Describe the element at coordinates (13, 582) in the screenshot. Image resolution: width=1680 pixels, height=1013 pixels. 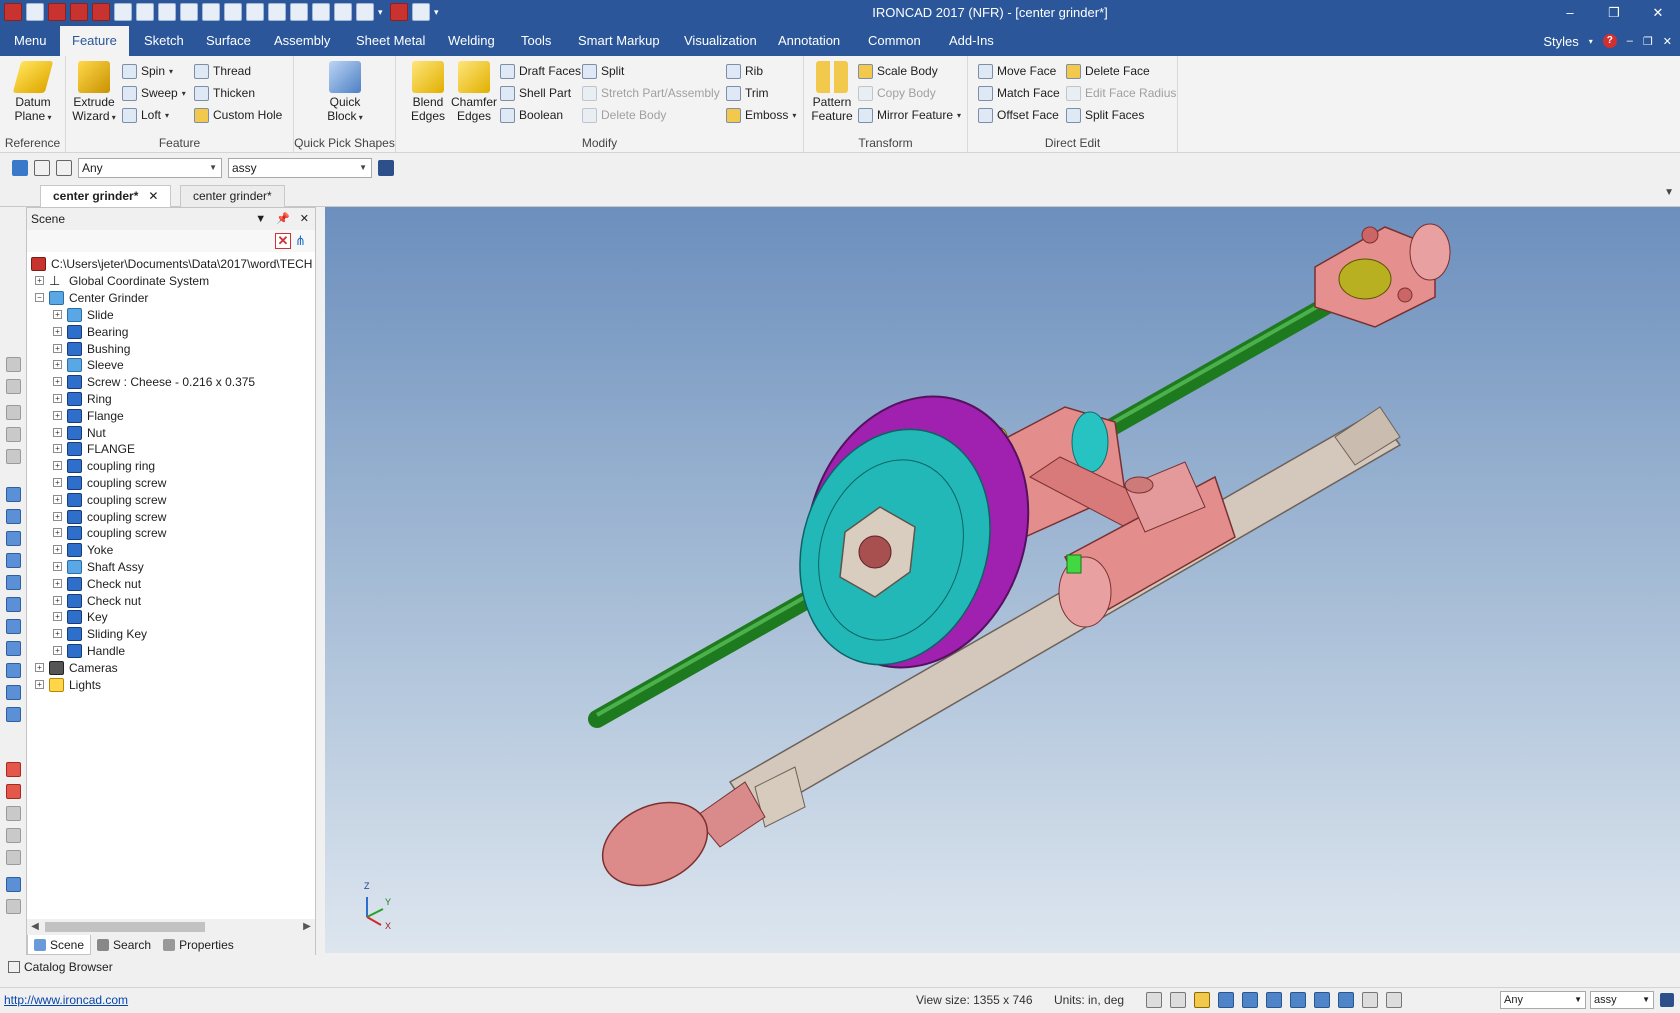
I see `view-top-icon` at that location.